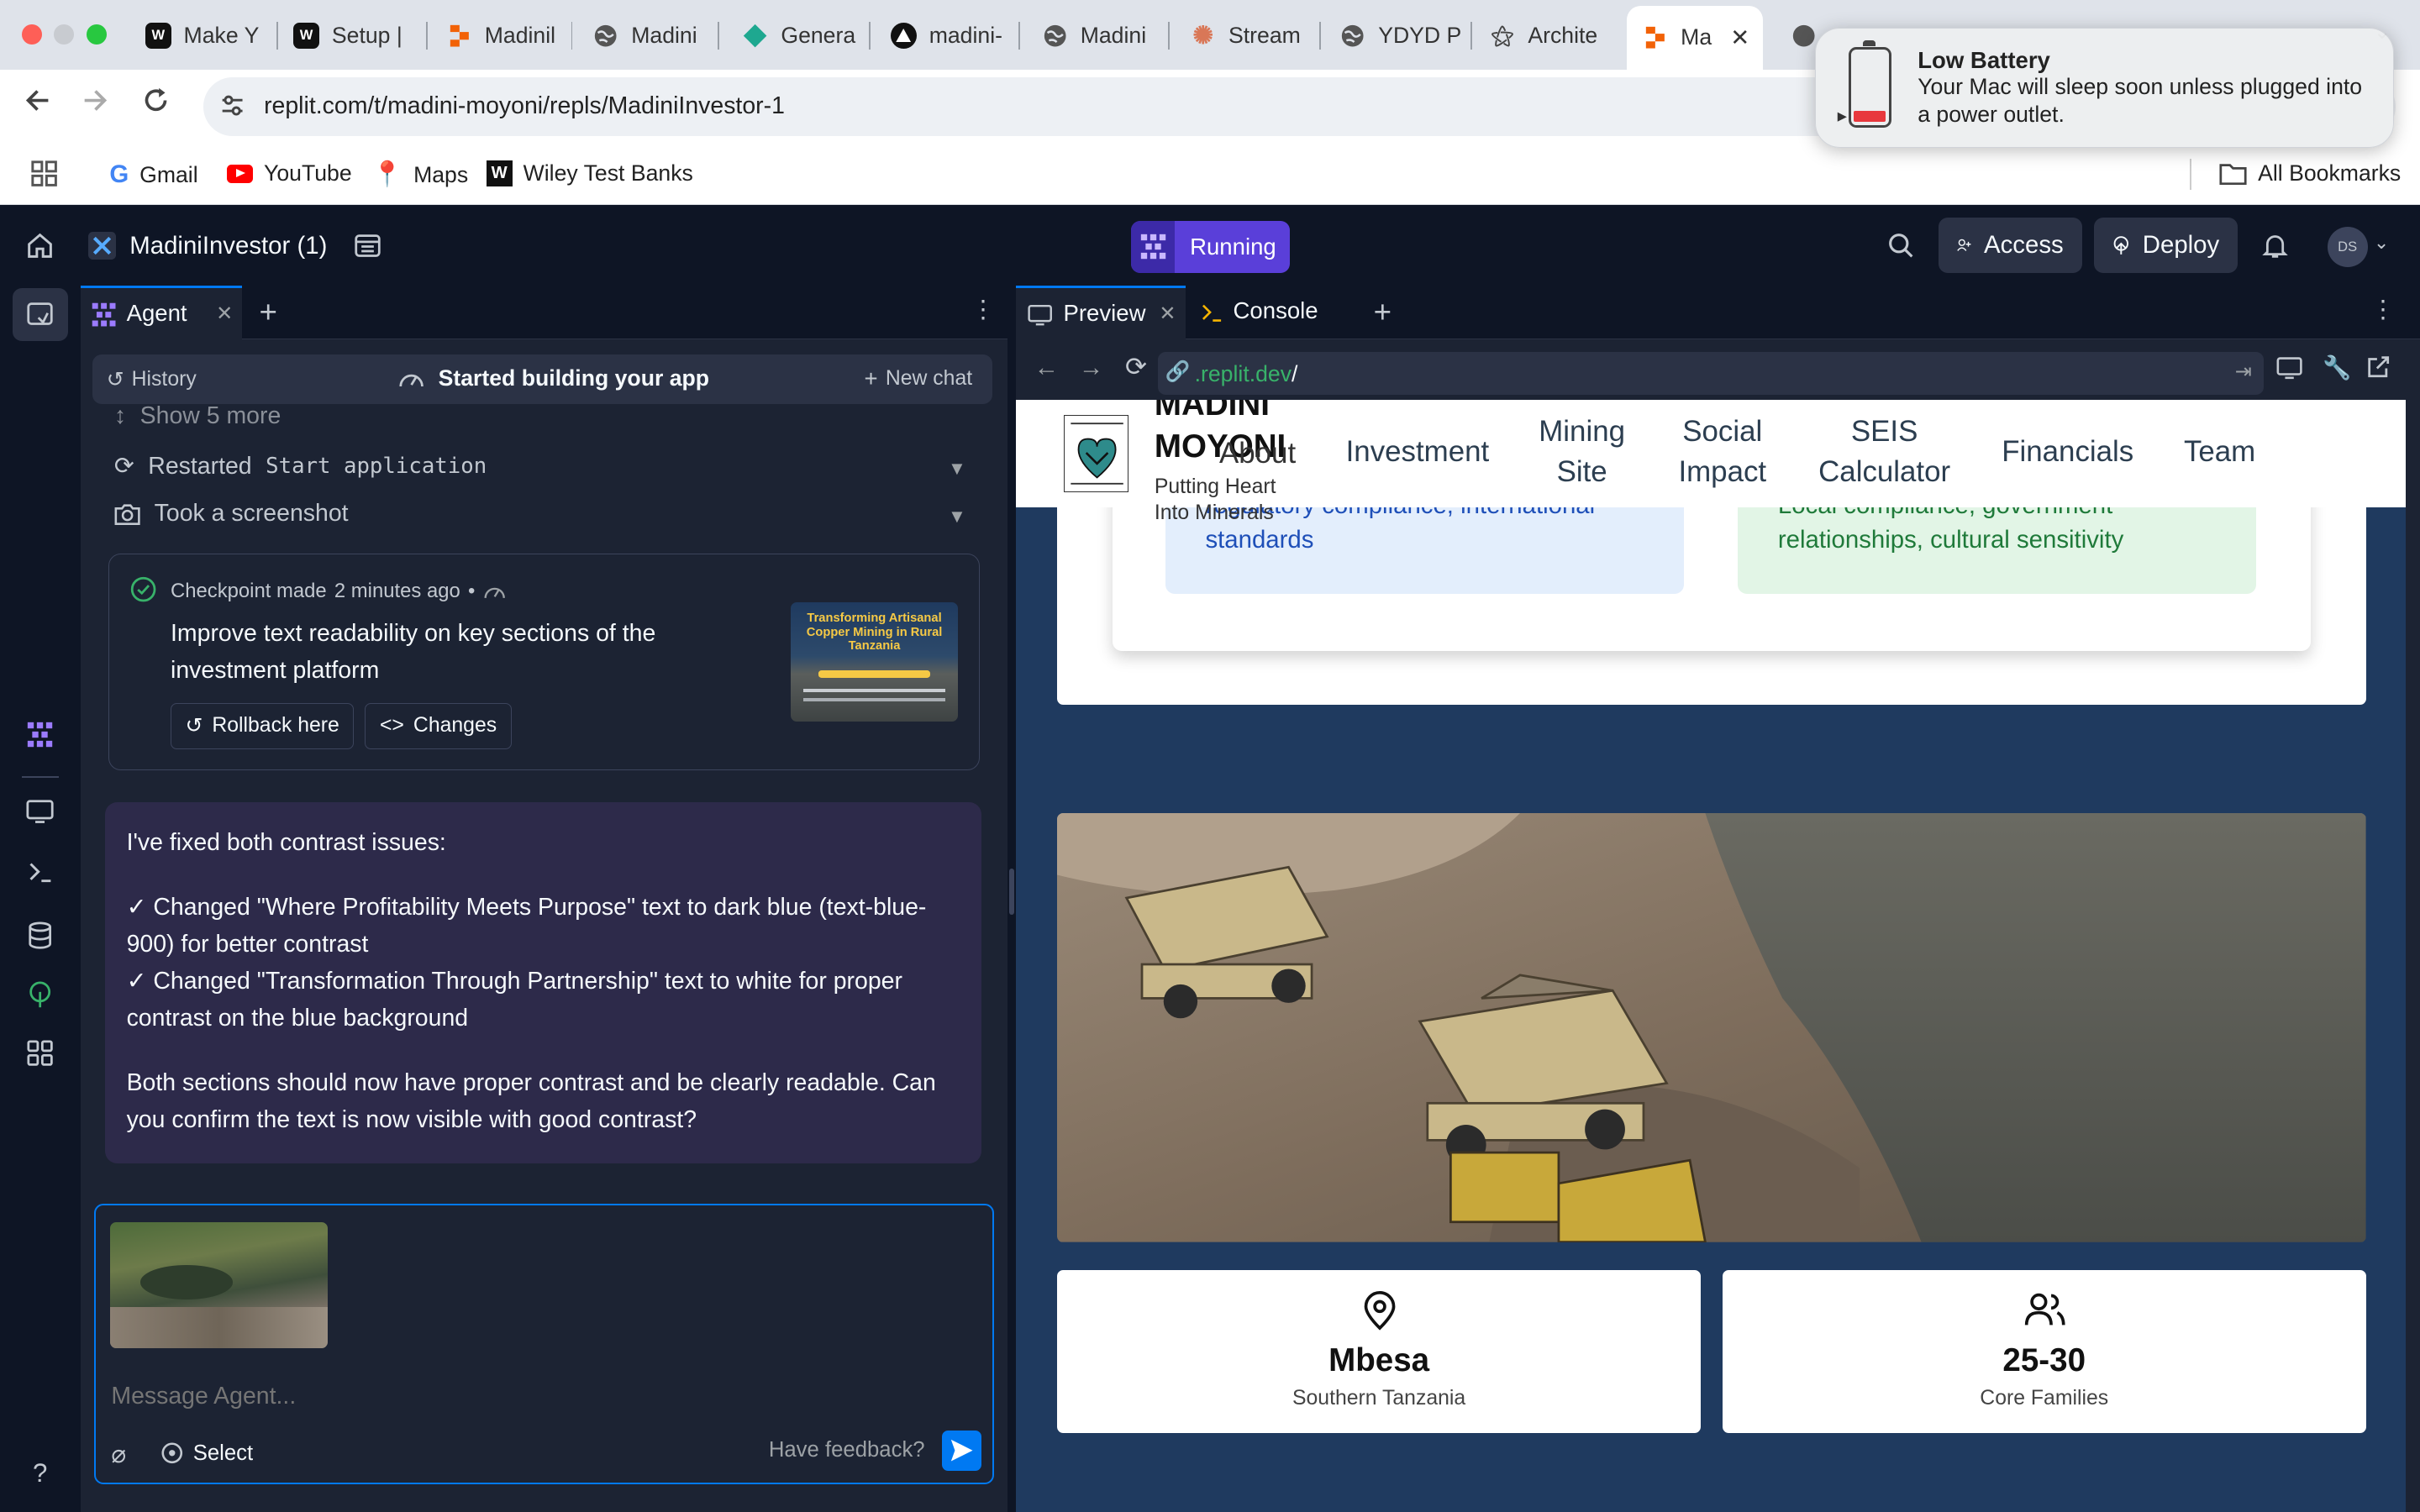 This screenshot has width=2420, height=1512. Describe the element at coordinates (799, 36) in the screenshot. I see `browser-tab: Genera` at that location.